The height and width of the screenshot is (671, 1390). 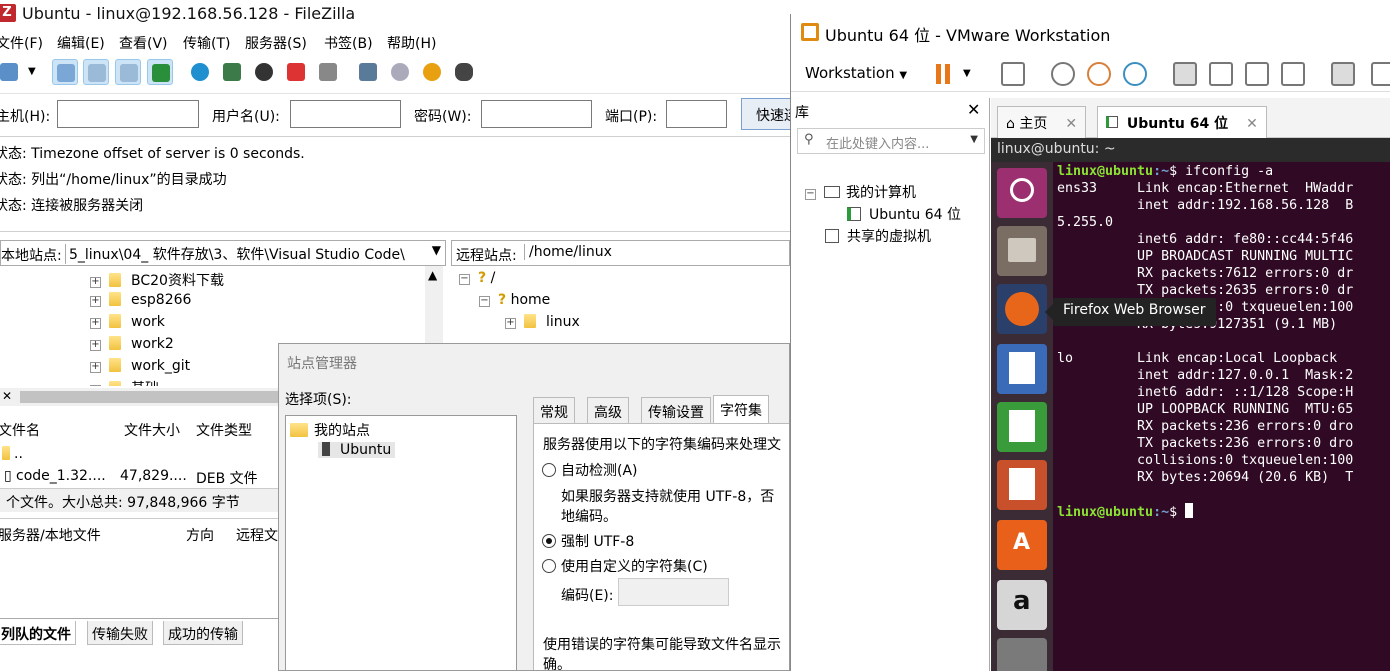 I want to click on menu-view: 查看(V), so click(x=143, y=43).